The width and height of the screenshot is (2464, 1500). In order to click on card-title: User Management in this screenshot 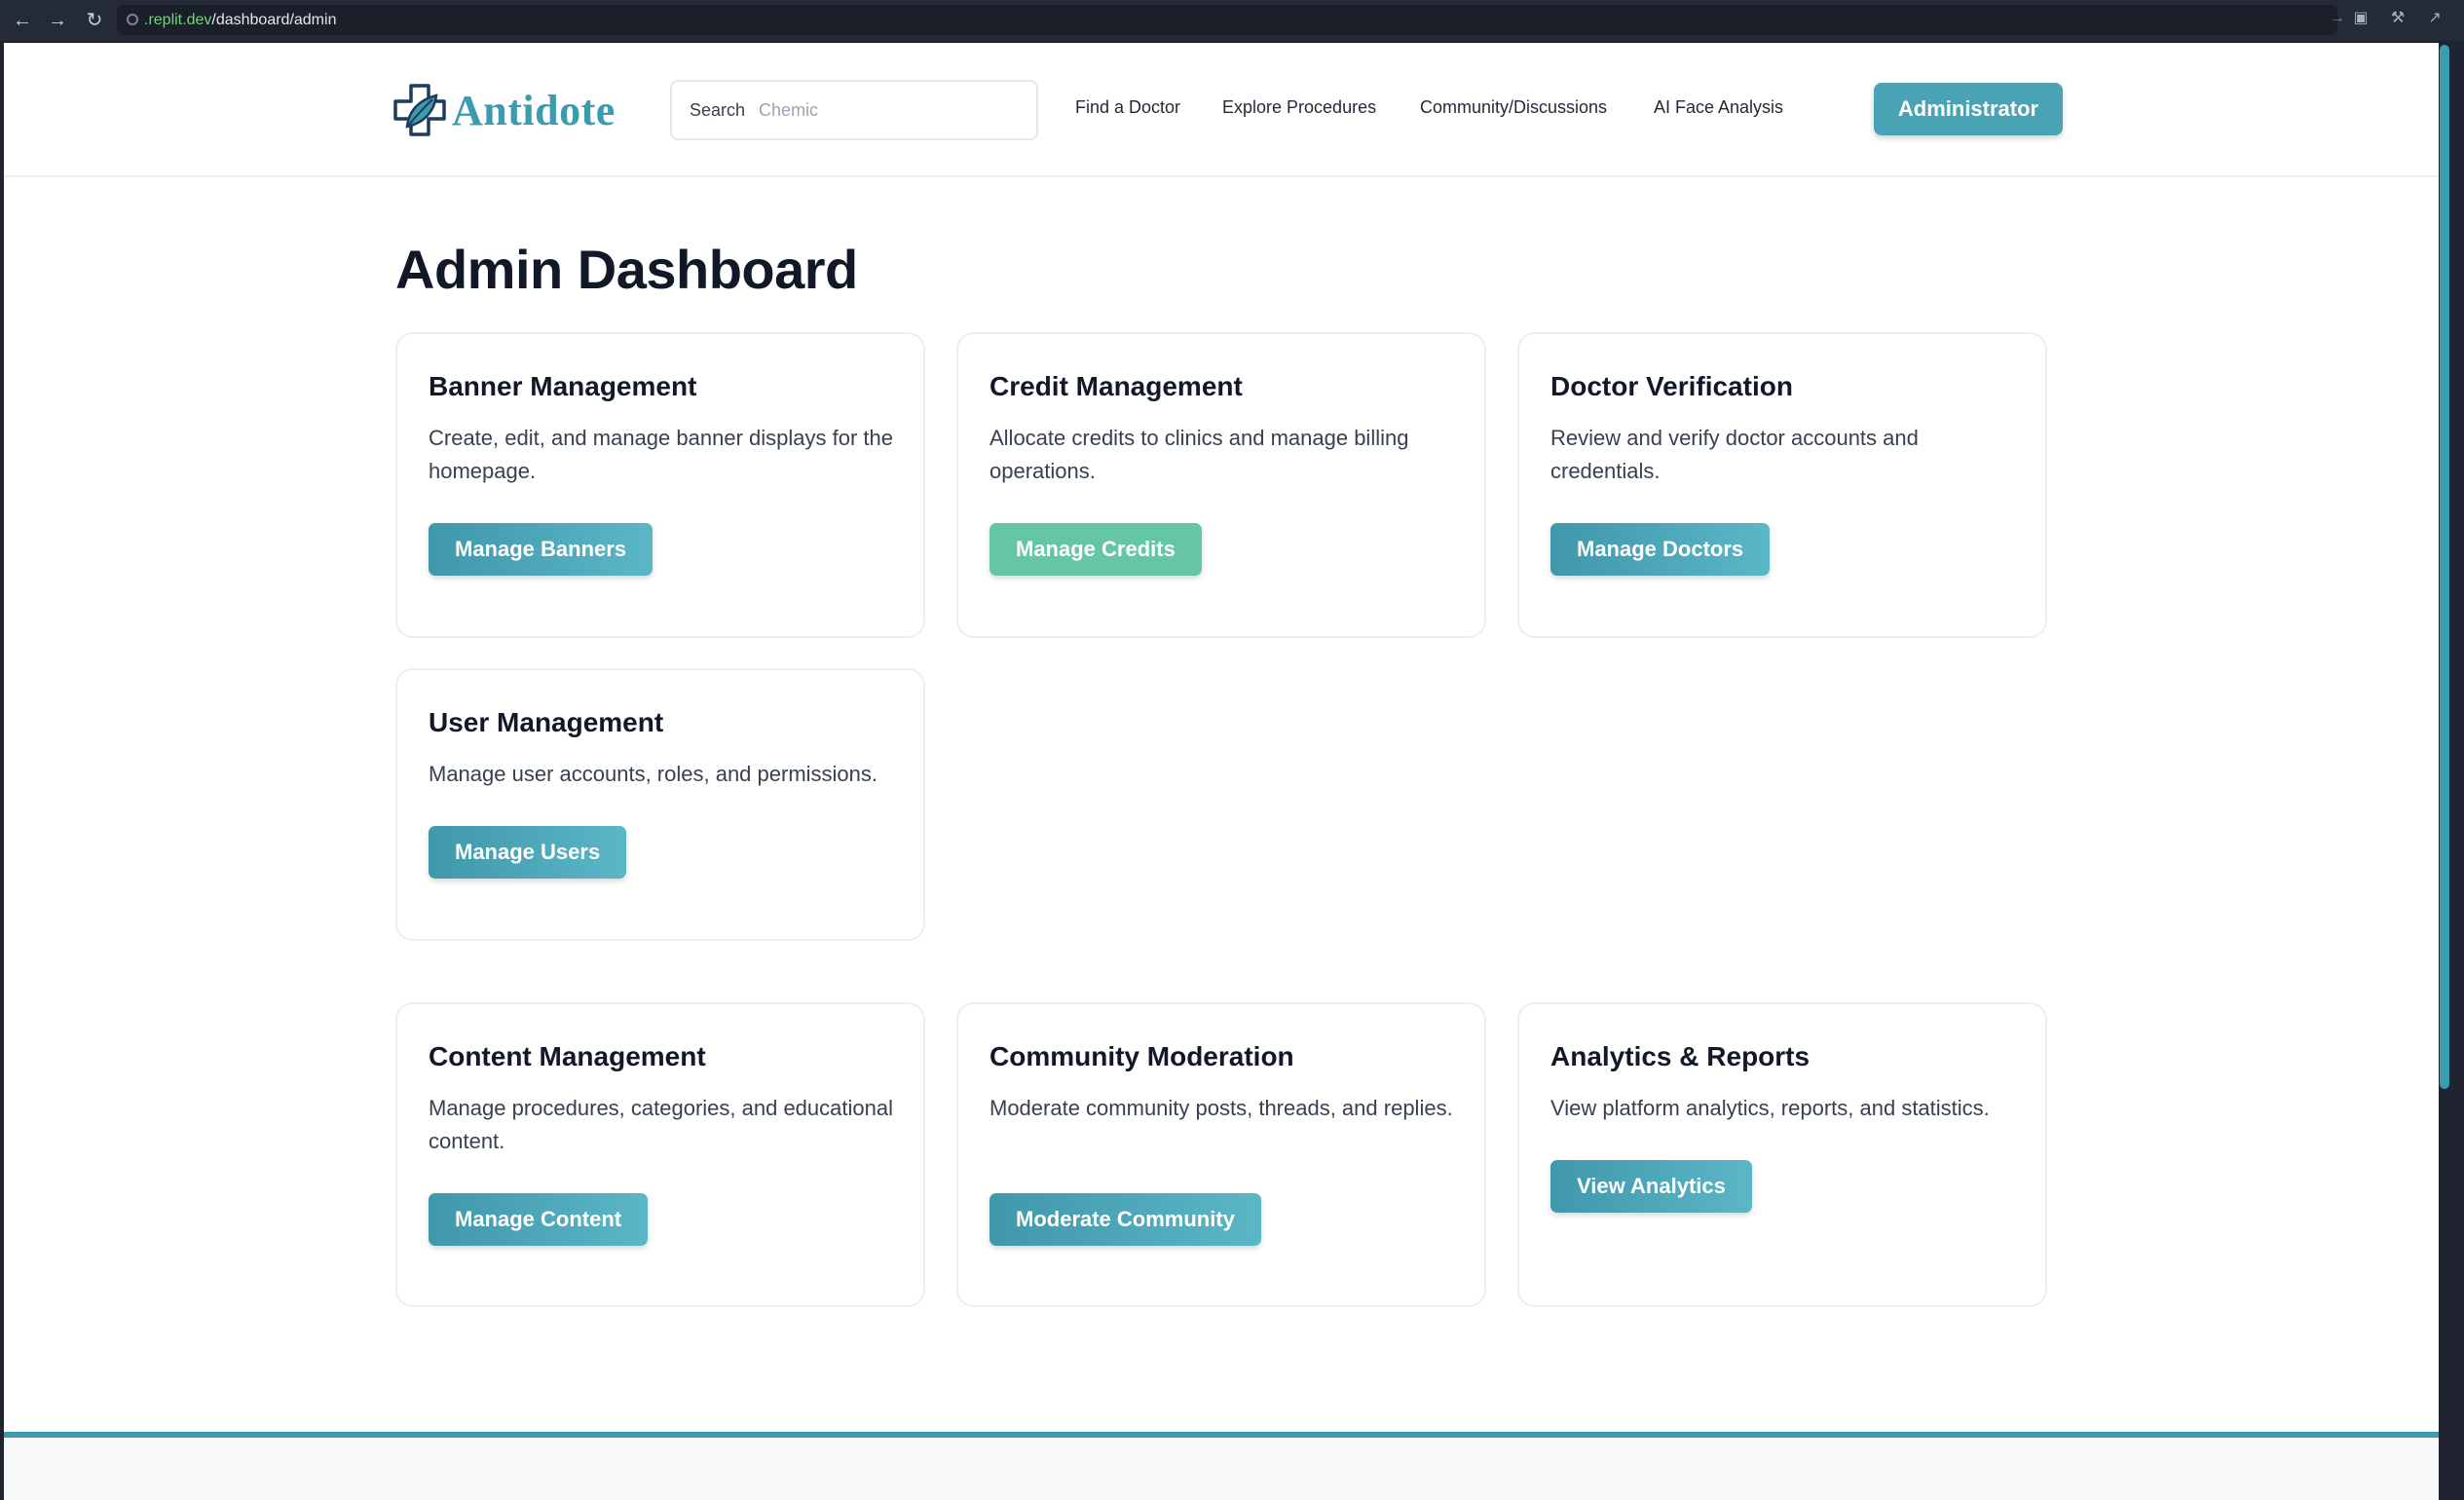, I will do `click(546, 722)`.